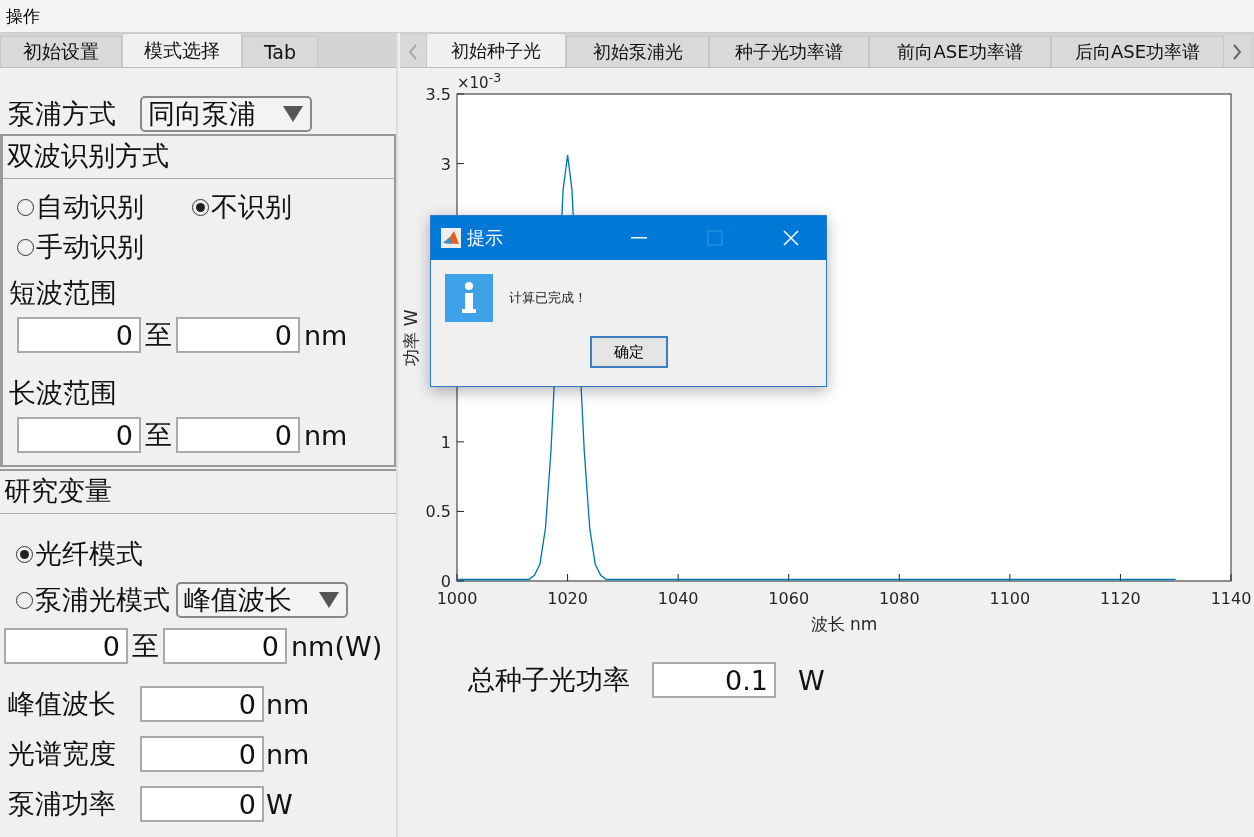 This screenshot has width=1254, height=837. I want to click on tab: 种子光功率谱, so click(789, 51).